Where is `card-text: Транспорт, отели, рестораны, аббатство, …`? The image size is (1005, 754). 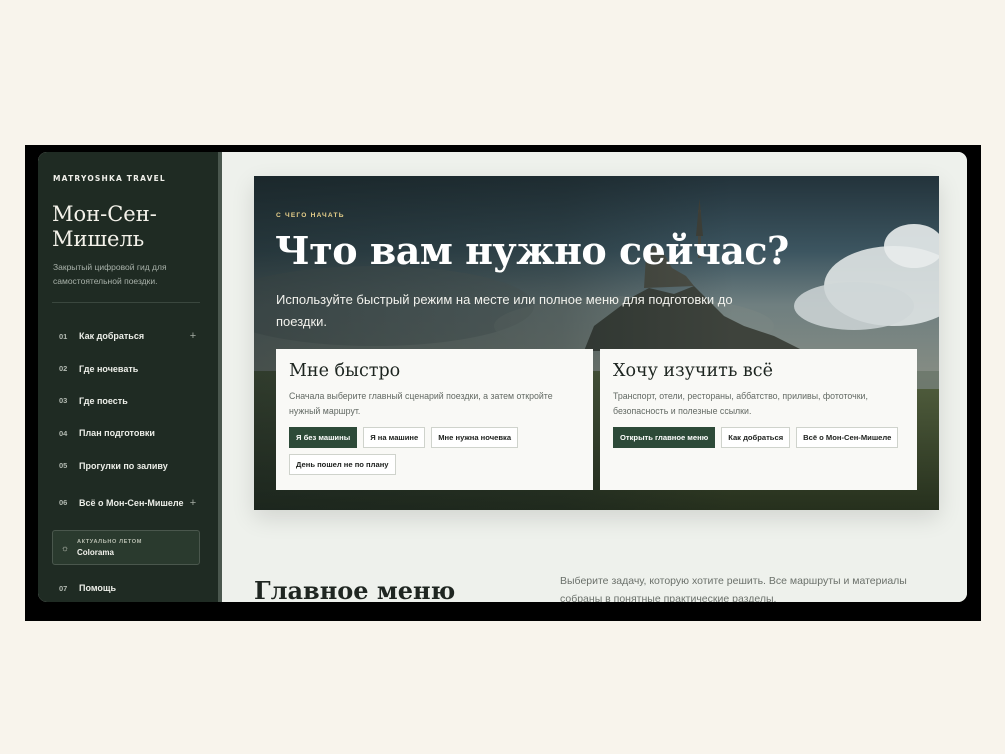 card-text: Транспорт, отели, рестораны, аббатство, … is located at coordinates (740, 403).